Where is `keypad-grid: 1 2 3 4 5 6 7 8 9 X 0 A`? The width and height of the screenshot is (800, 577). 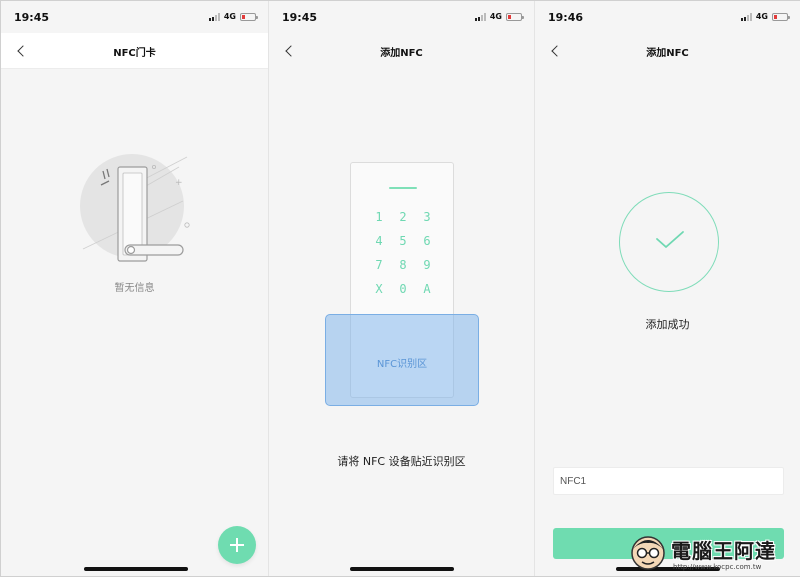 keypad-grid: 1 2 3 4 5 6 7 8 9 X 0 A is located at coordinates (403, 253).